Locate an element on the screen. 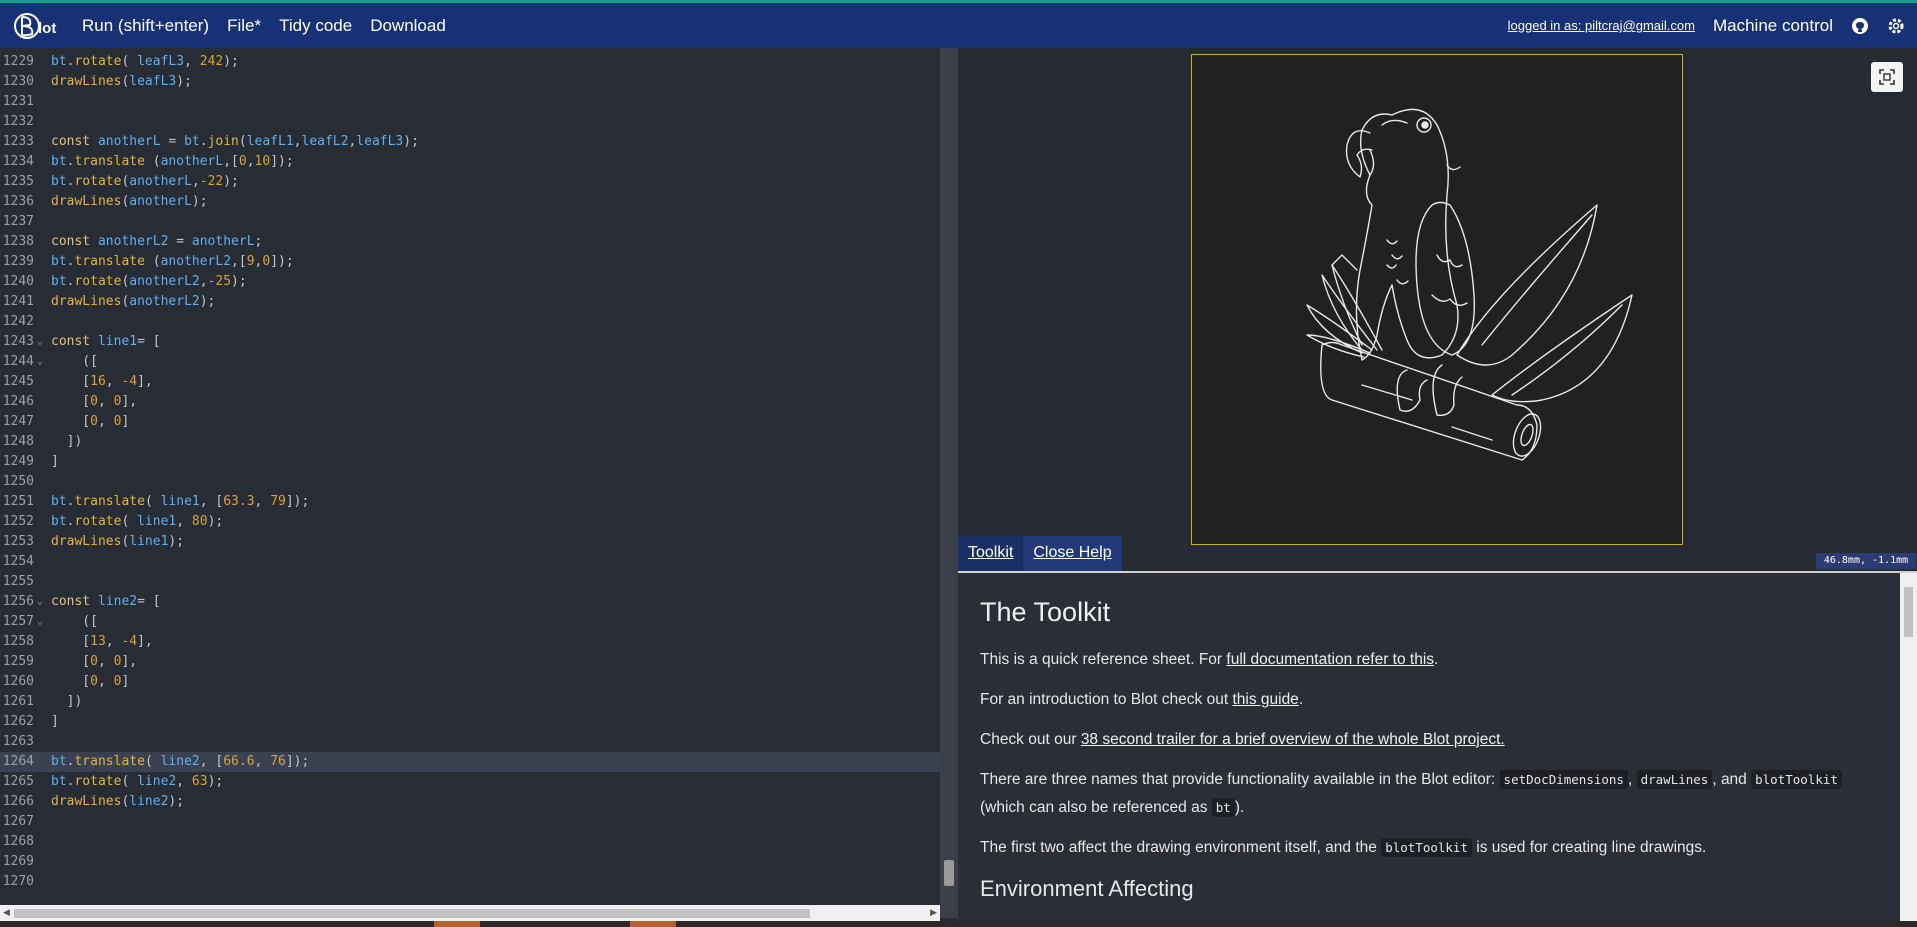 The image size is (1917, 927). code-line: 1262] is located at coordinates (470, 722).